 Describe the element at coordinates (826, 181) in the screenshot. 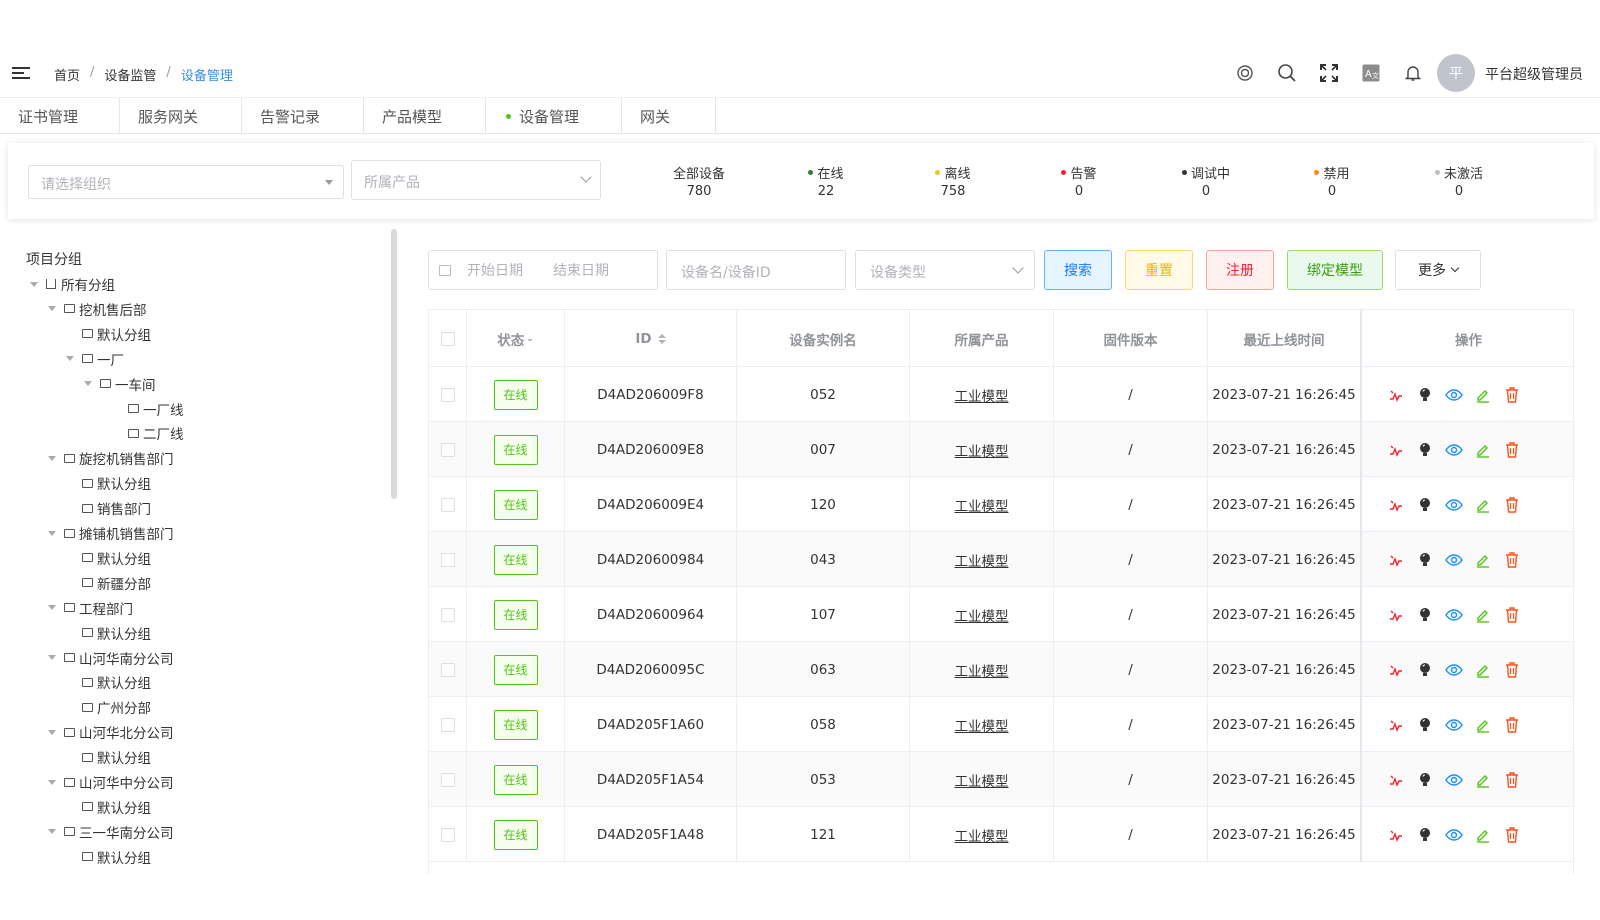

I see `stat-online: 在线 22` at that location.